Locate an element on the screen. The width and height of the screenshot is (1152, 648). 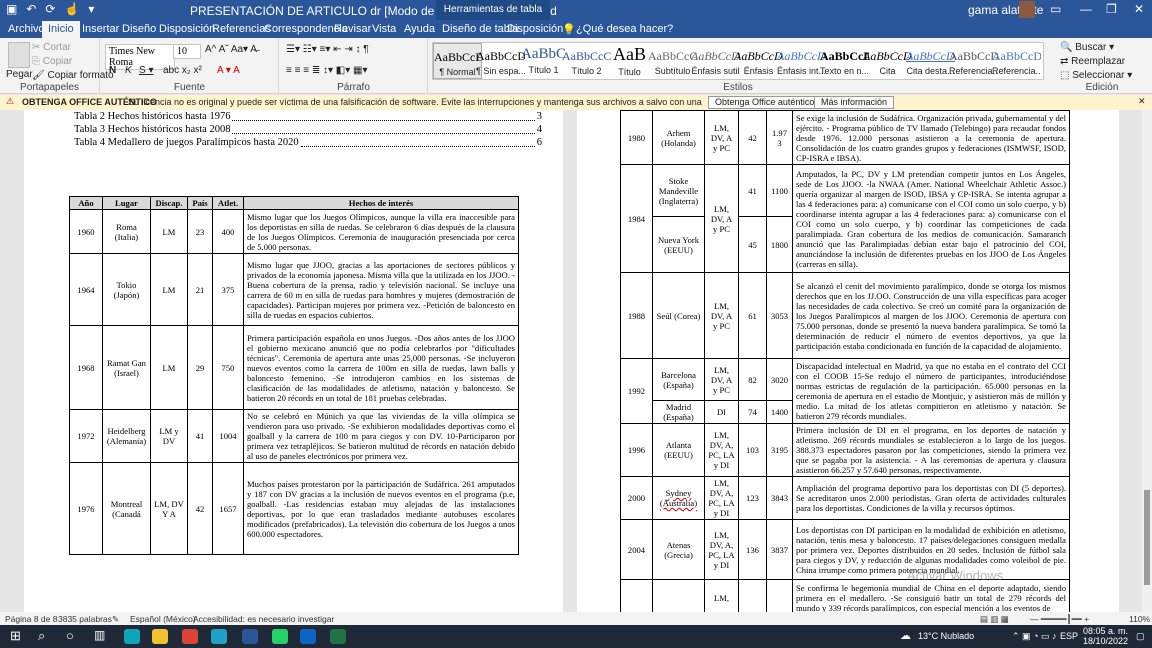
cell-place: Sydney (Australia) is located at coordinates (678, 498).